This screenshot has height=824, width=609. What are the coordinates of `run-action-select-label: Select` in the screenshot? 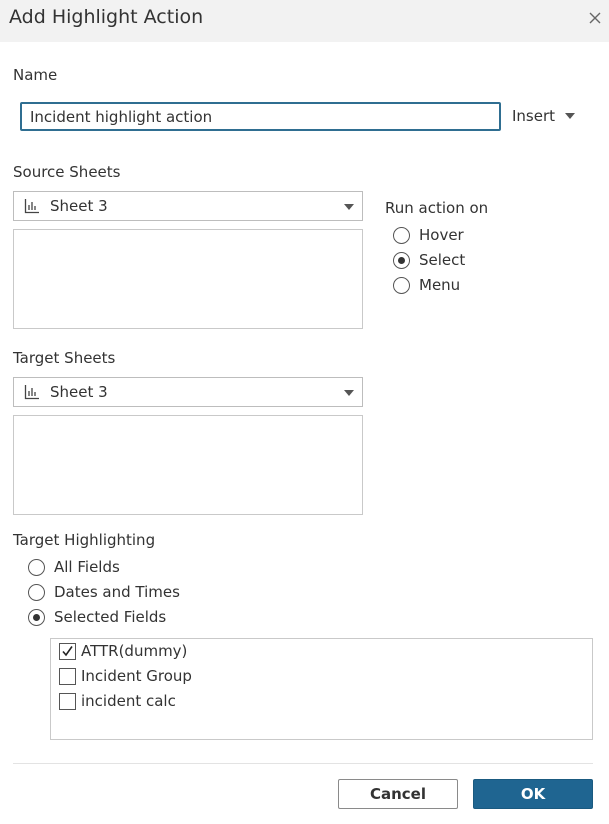 It's located at (442, 260).